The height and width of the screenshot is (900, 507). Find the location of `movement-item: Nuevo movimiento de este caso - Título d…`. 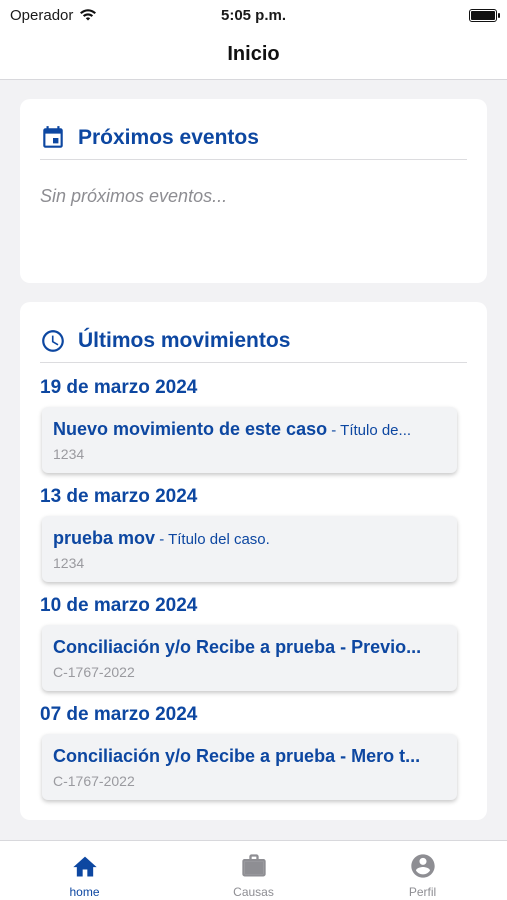

movement-item: Nuevo movimiento de este caso - Título d… is located at coordinates (249, 440).